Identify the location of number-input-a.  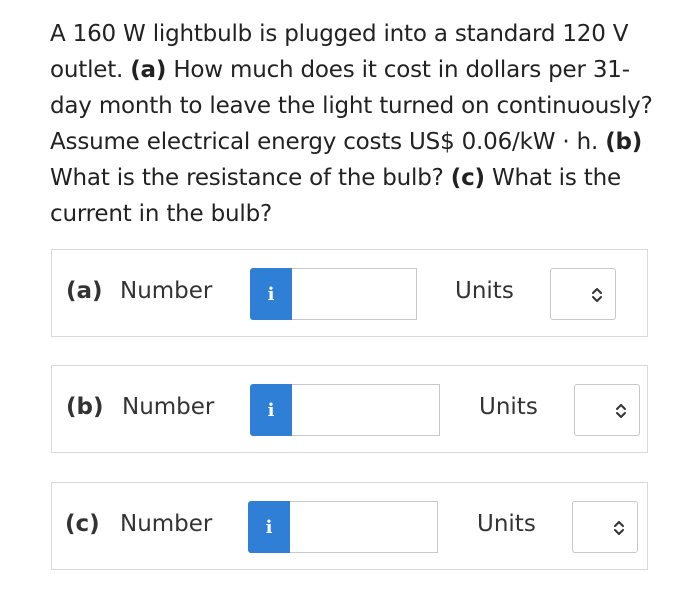
(354, 294).